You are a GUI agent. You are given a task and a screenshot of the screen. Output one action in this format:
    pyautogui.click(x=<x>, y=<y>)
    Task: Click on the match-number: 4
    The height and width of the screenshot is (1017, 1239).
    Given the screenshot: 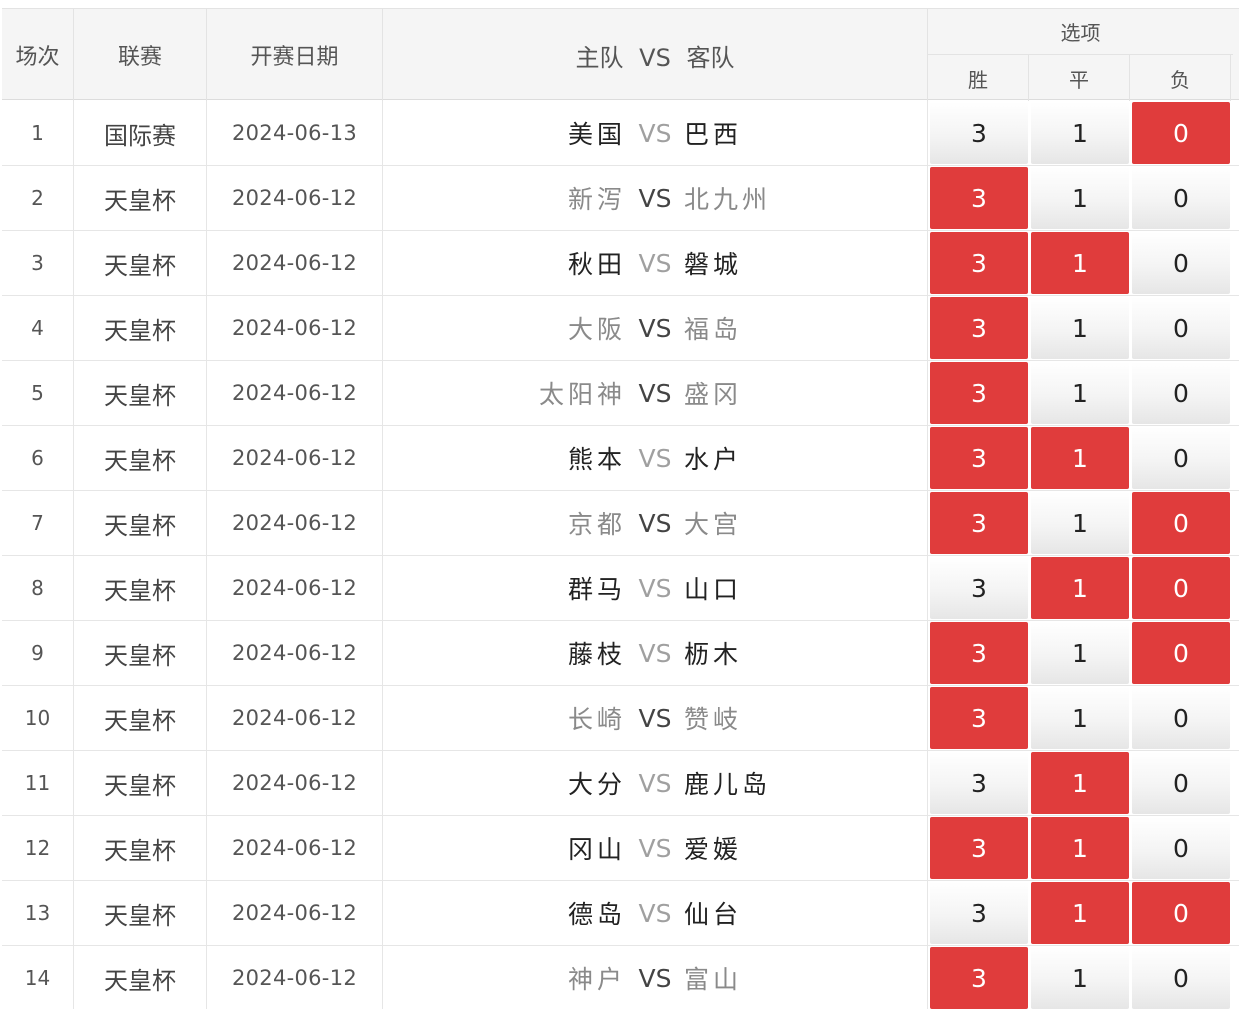 What is the action you would take?
    pyautogui.click(x=38, y=328)
    